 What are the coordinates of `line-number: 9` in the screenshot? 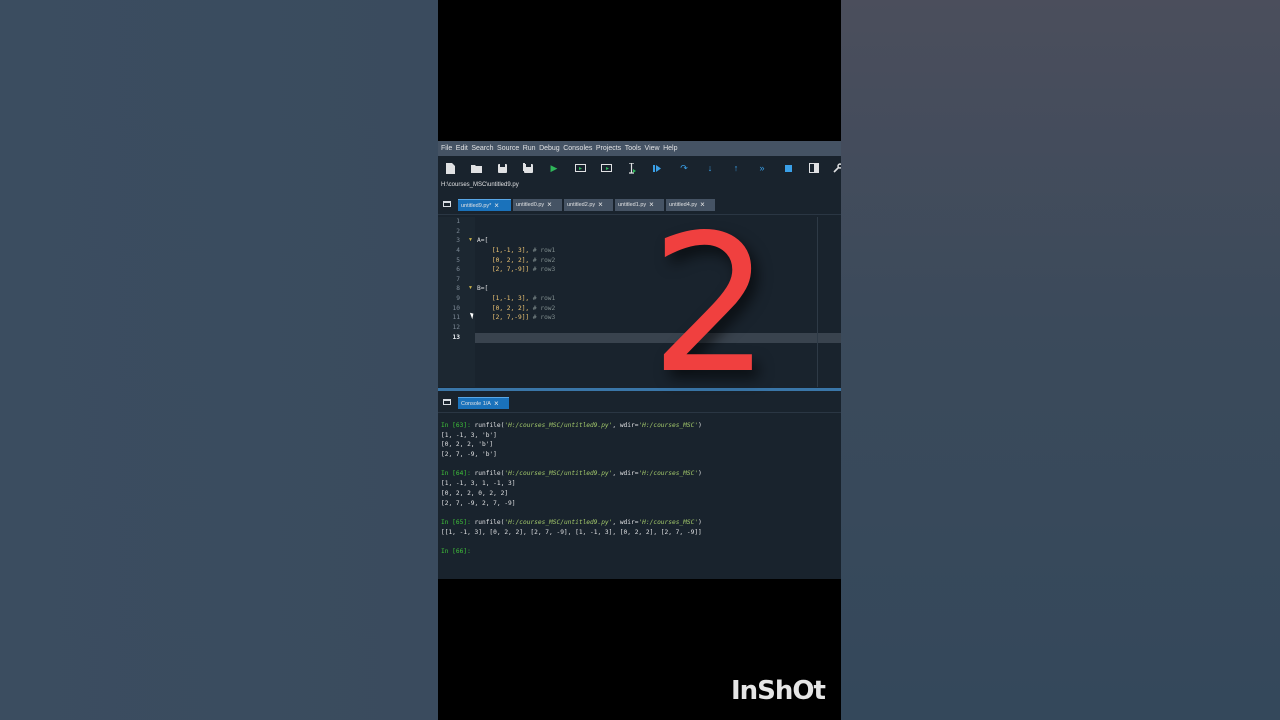 It's located at (458, 298).